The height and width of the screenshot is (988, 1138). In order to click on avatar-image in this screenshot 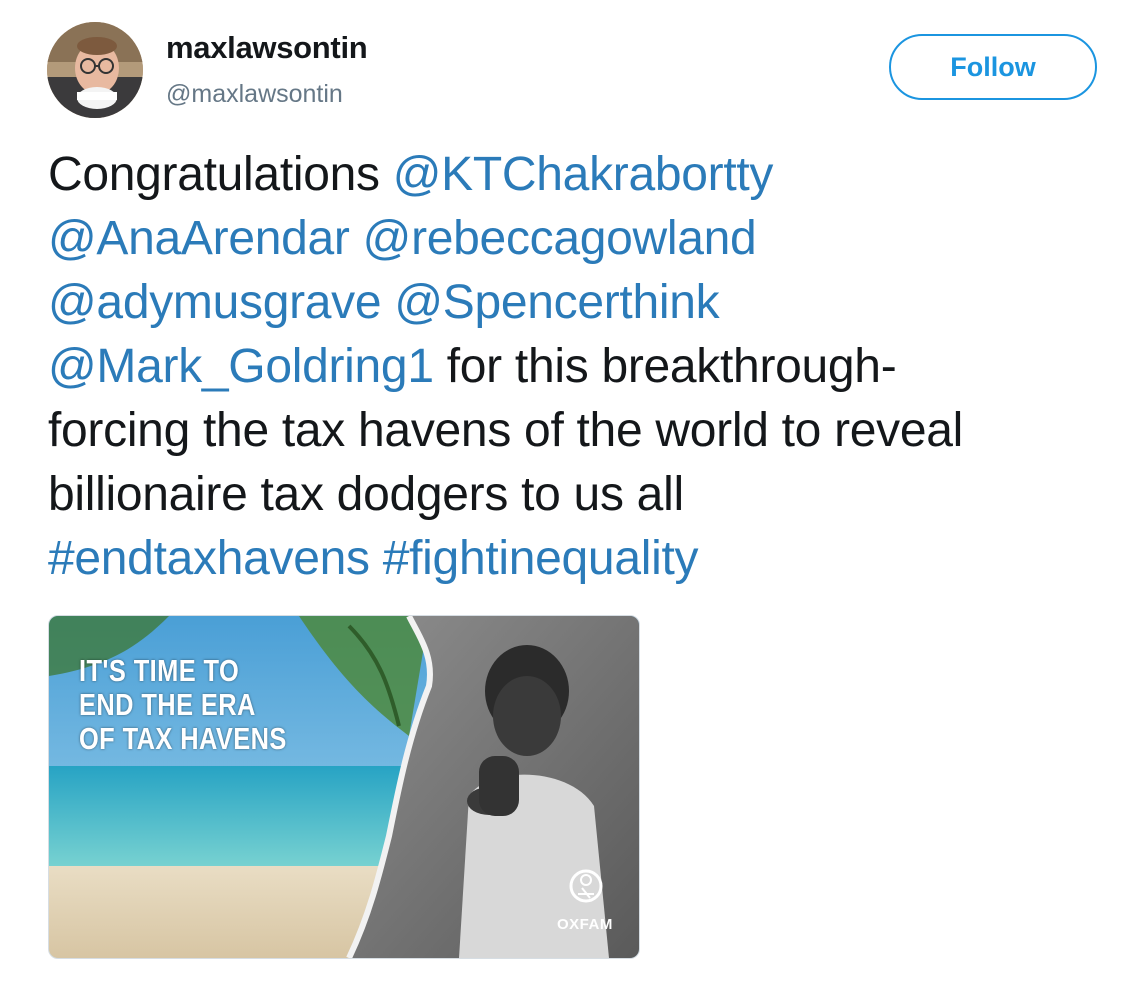, I will do `click(95, 70)`.